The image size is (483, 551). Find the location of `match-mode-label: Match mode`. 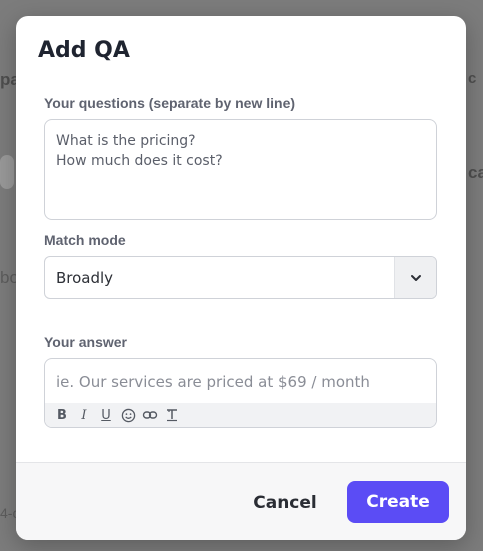

match-mode-label: Match mode is located at coordinates (85, 240).